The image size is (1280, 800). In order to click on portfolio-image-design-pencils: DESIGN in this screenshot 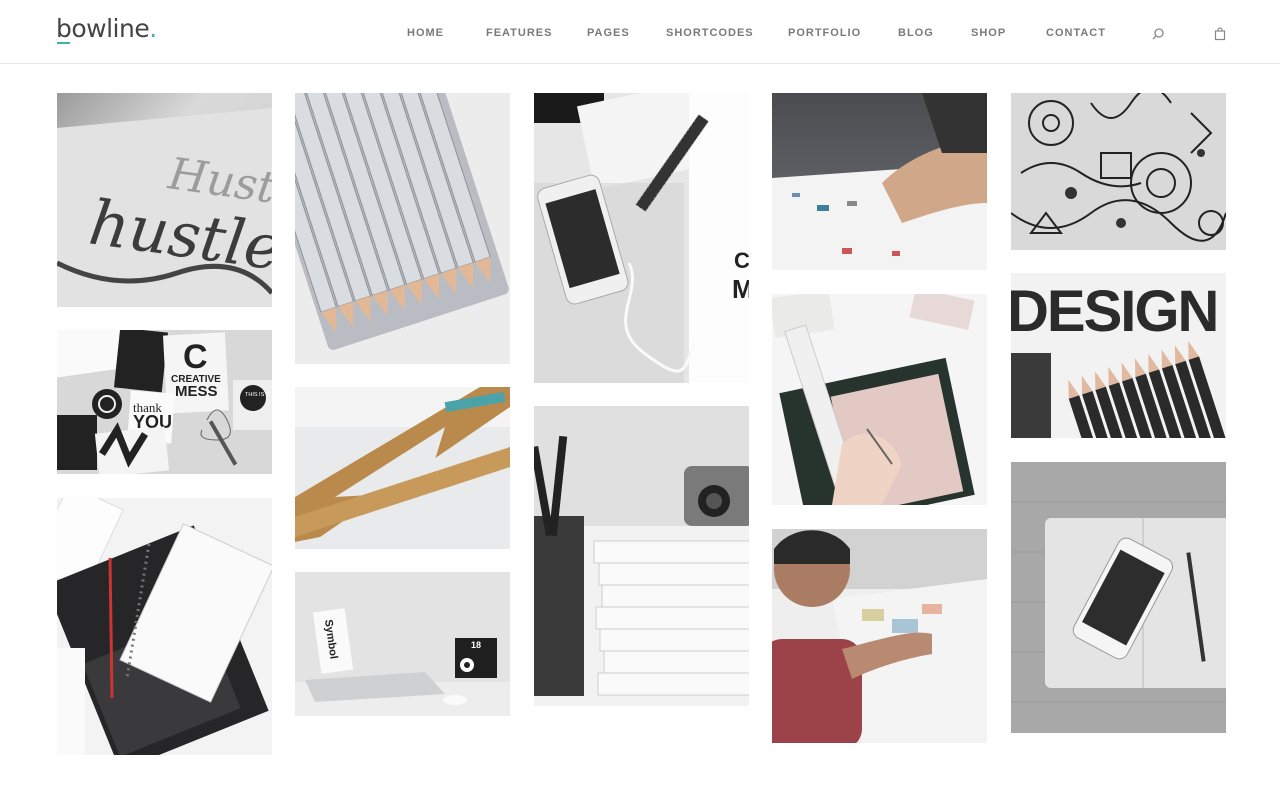, I will do `click(1118, 355)`.